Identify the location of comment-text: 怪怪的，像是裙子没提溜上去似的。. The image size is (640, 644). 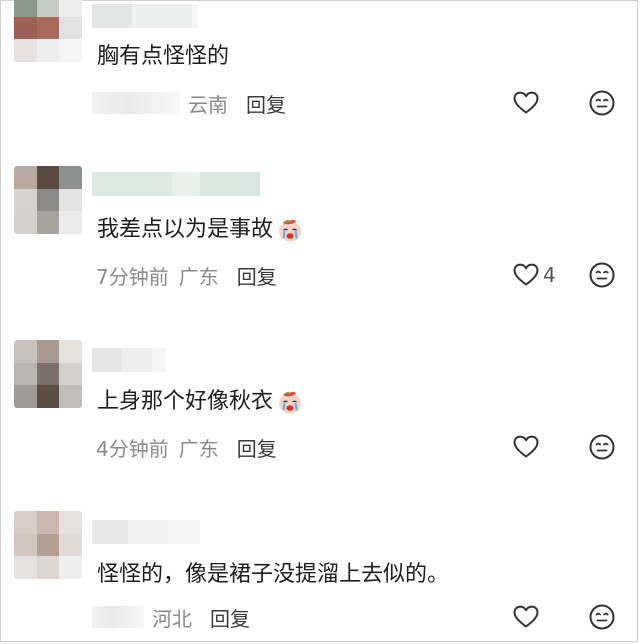
(273, 575).